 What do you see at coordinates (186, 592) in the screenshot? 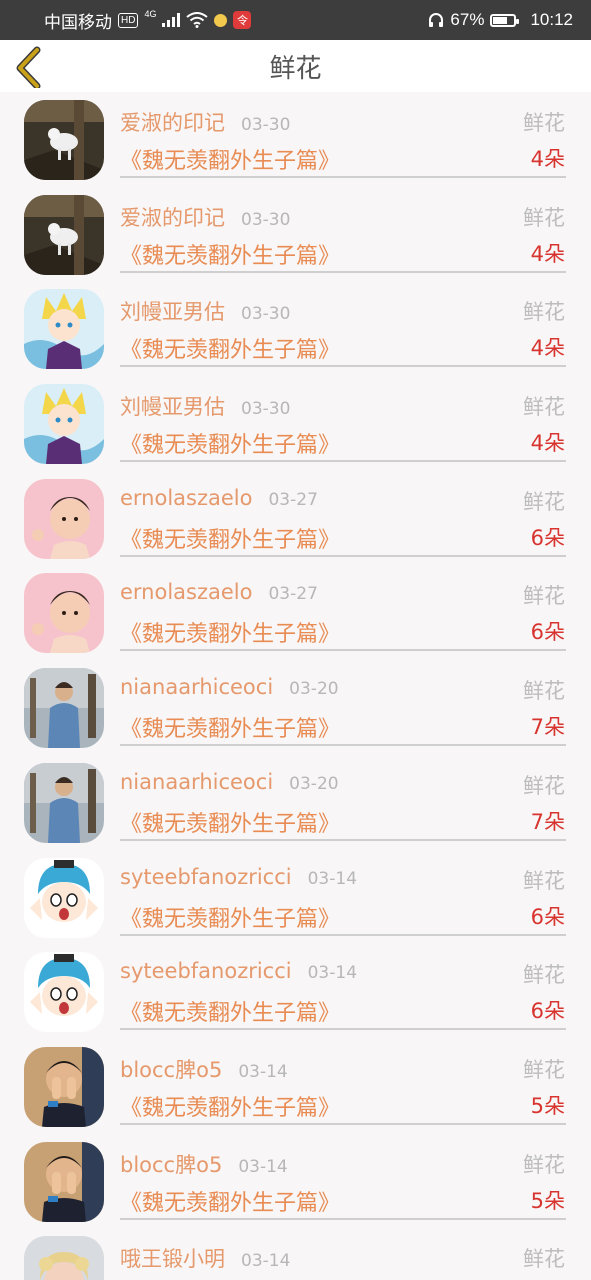
I see `username-label: ernolaszaelo` at bounding box center [186, 592].